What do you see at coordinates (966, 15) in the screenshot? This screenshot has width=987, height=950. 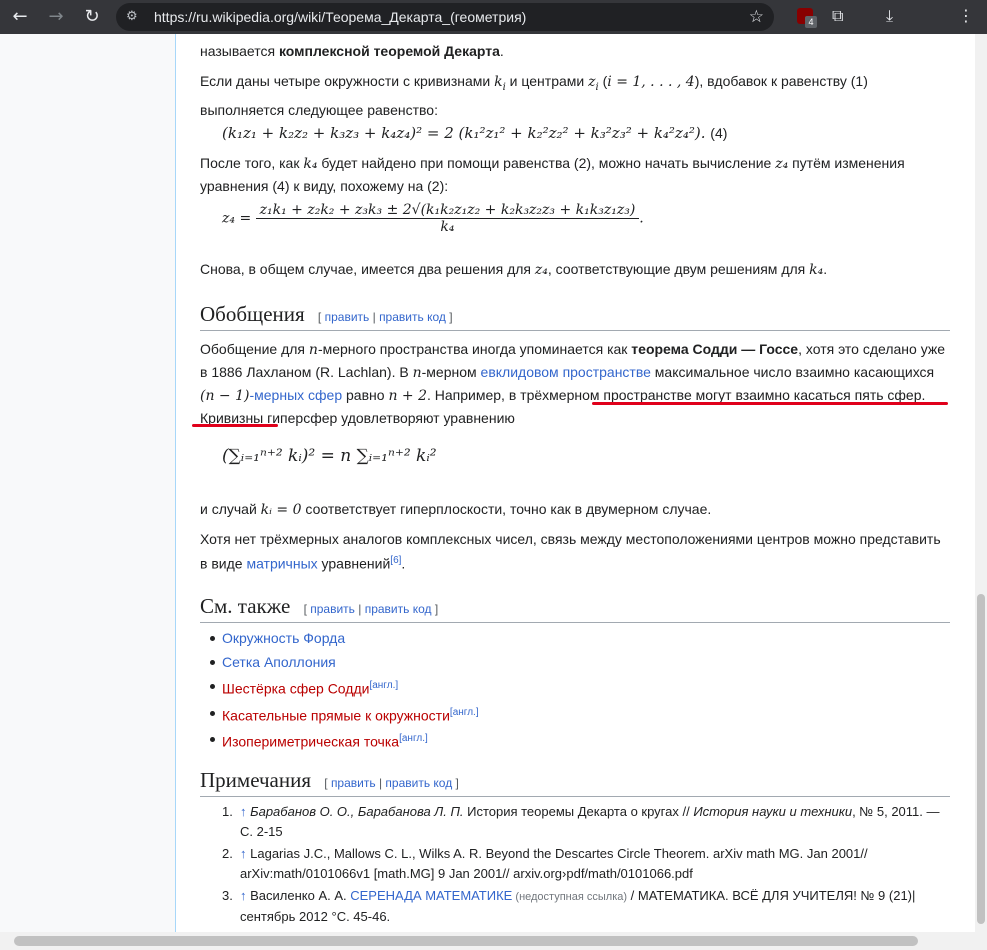 I see `menu-icon: ⋮` at bounding box center [966, 15].